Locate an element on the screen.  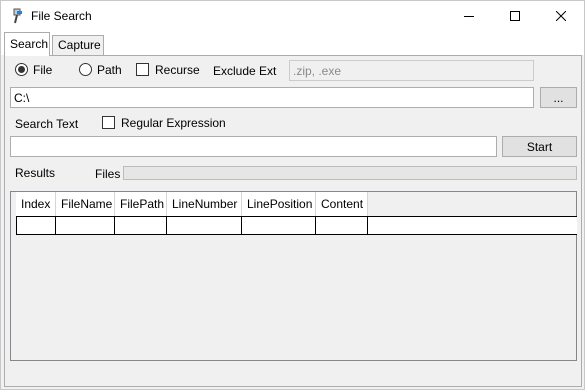
path-radio is located at coordinates (85, 69).